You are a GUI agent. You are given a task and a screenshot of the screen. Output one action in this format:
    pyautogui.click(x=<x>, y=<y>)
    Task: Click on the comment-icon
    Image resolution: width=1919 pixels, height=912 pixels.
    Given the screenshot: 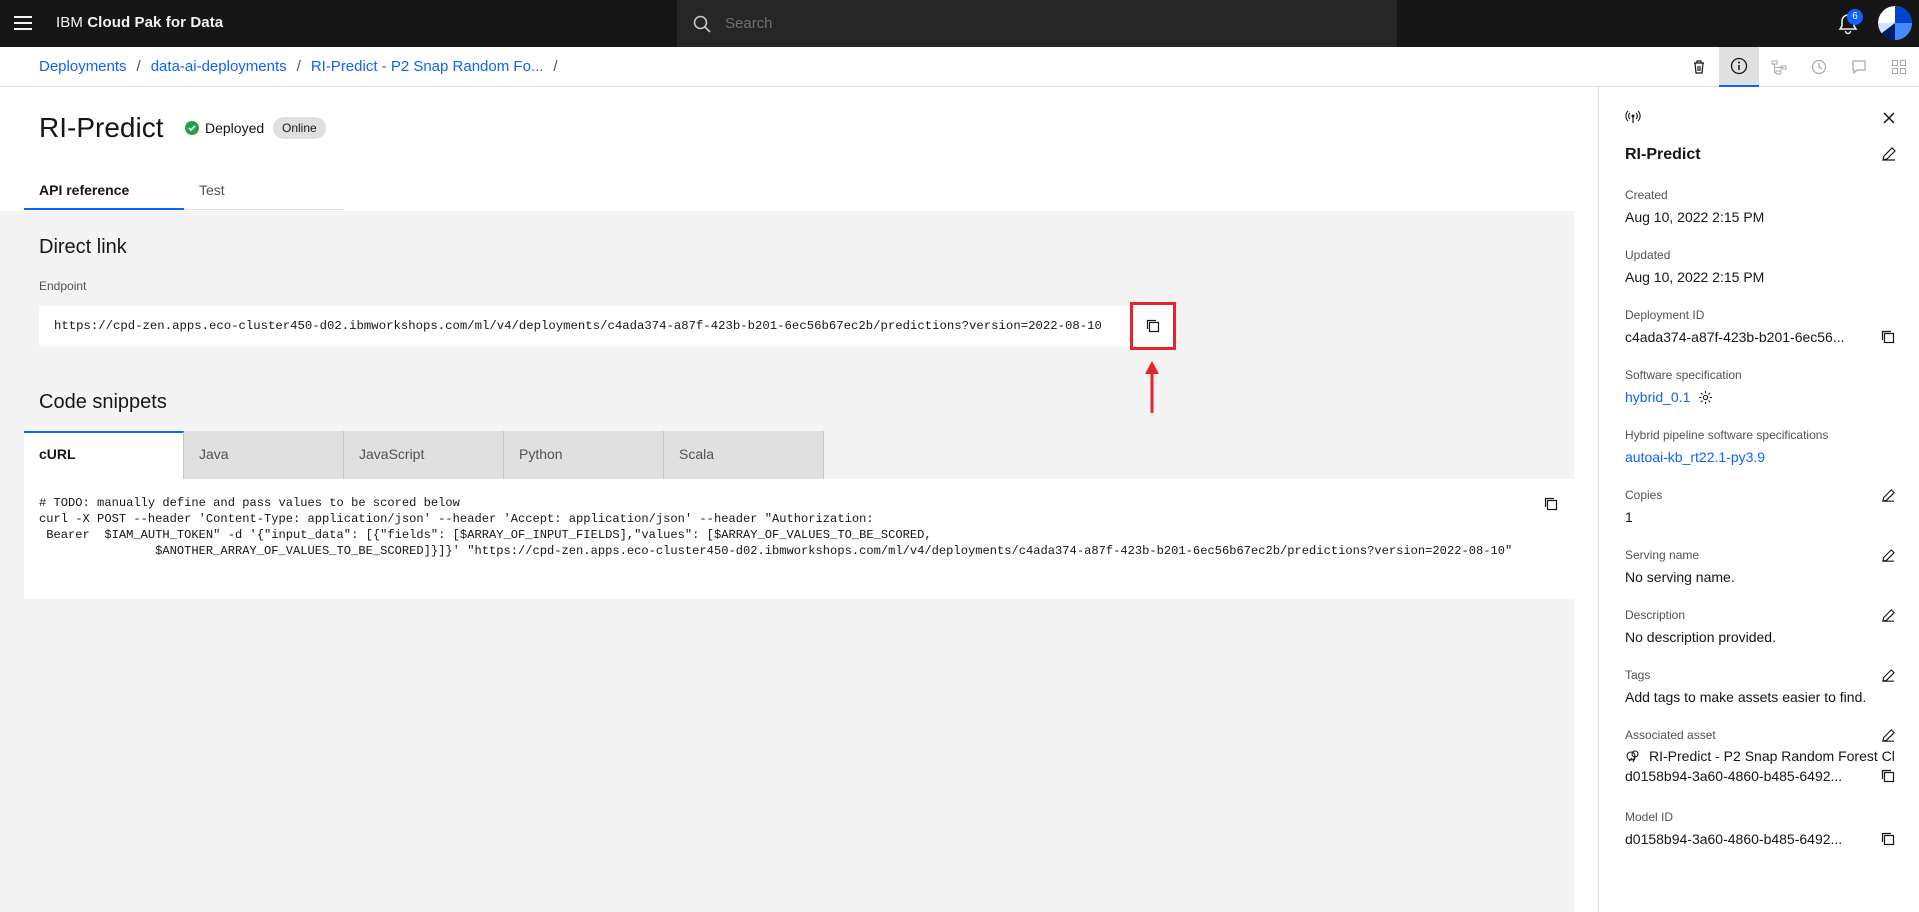 What is the action you would take?
    pyautogui.click(x=1859, y=67)
    